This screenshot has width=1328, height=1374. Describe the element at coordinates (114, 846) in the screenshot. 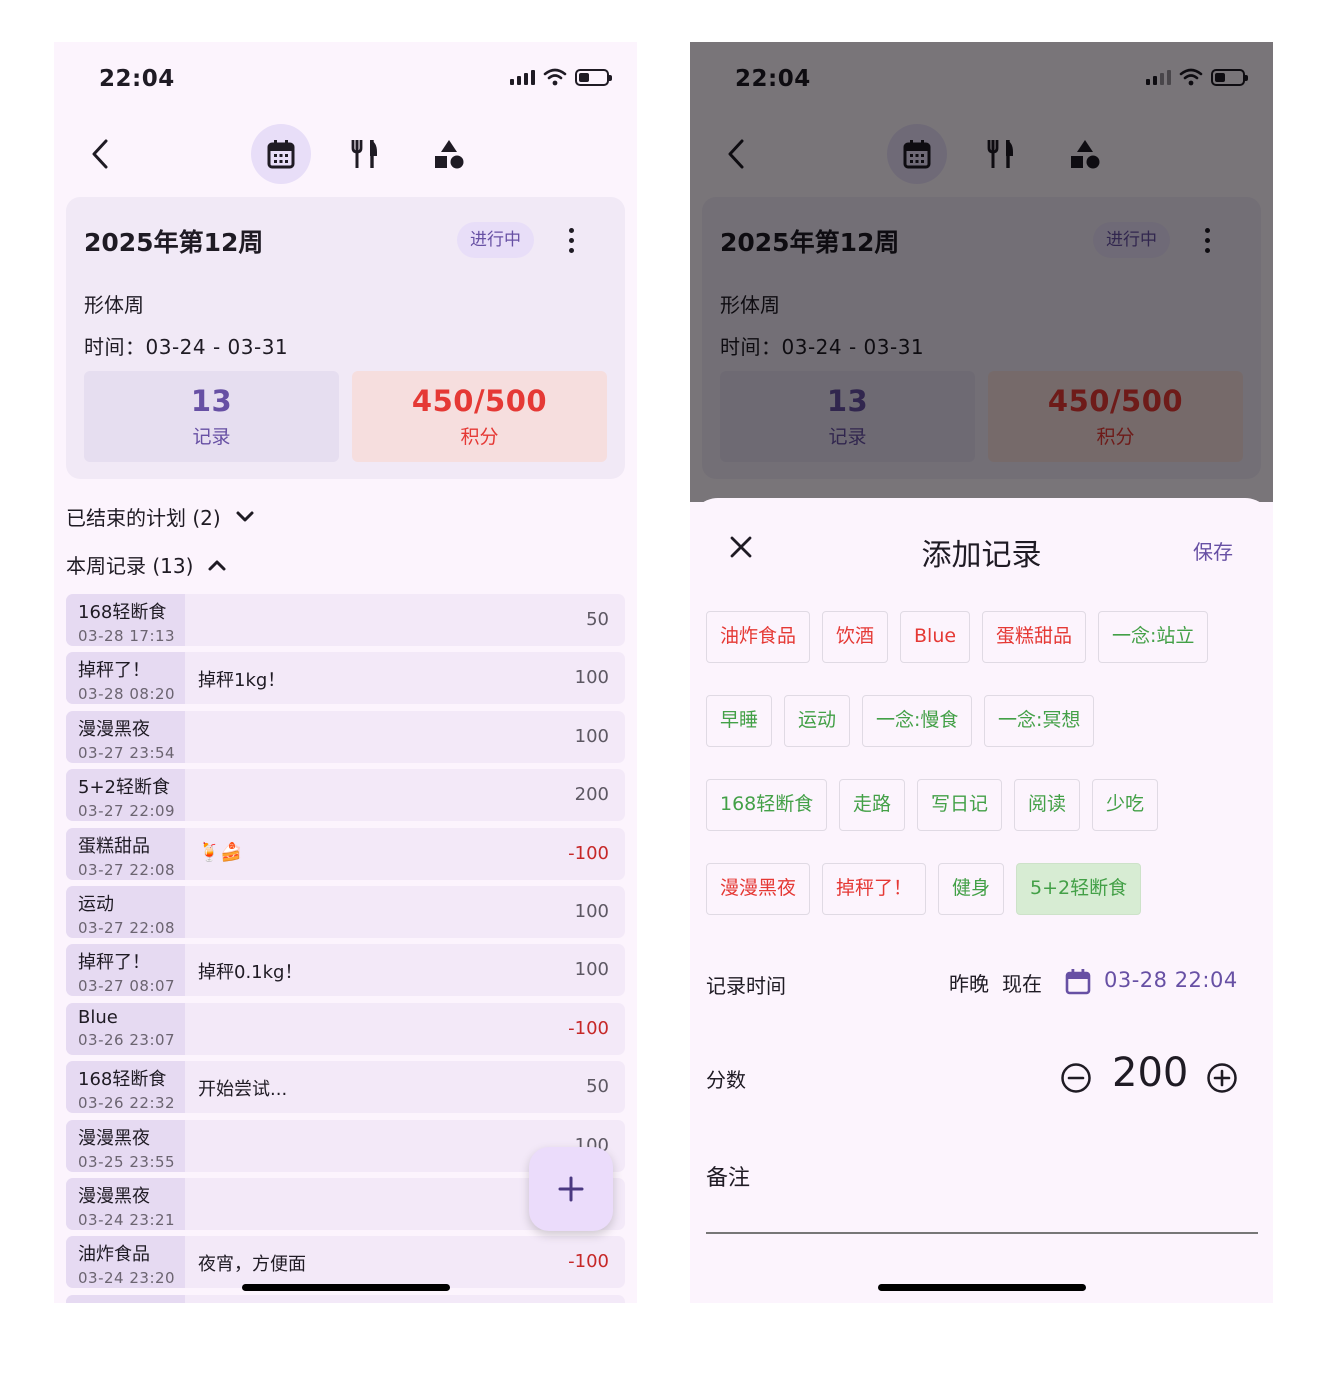

I see `record-name: 蛋糕甜品` at that location.